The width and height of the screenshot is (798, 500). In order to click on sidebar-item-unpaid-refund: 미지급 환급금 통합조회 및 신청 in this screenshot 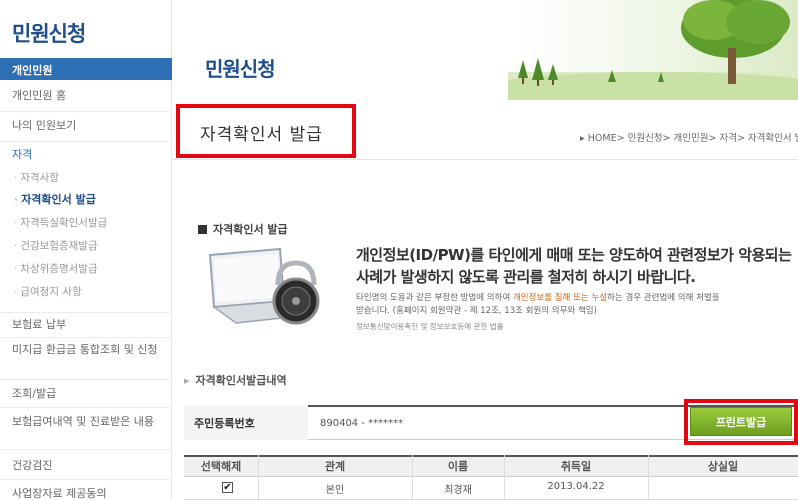, I will do `click(86, 361)`.